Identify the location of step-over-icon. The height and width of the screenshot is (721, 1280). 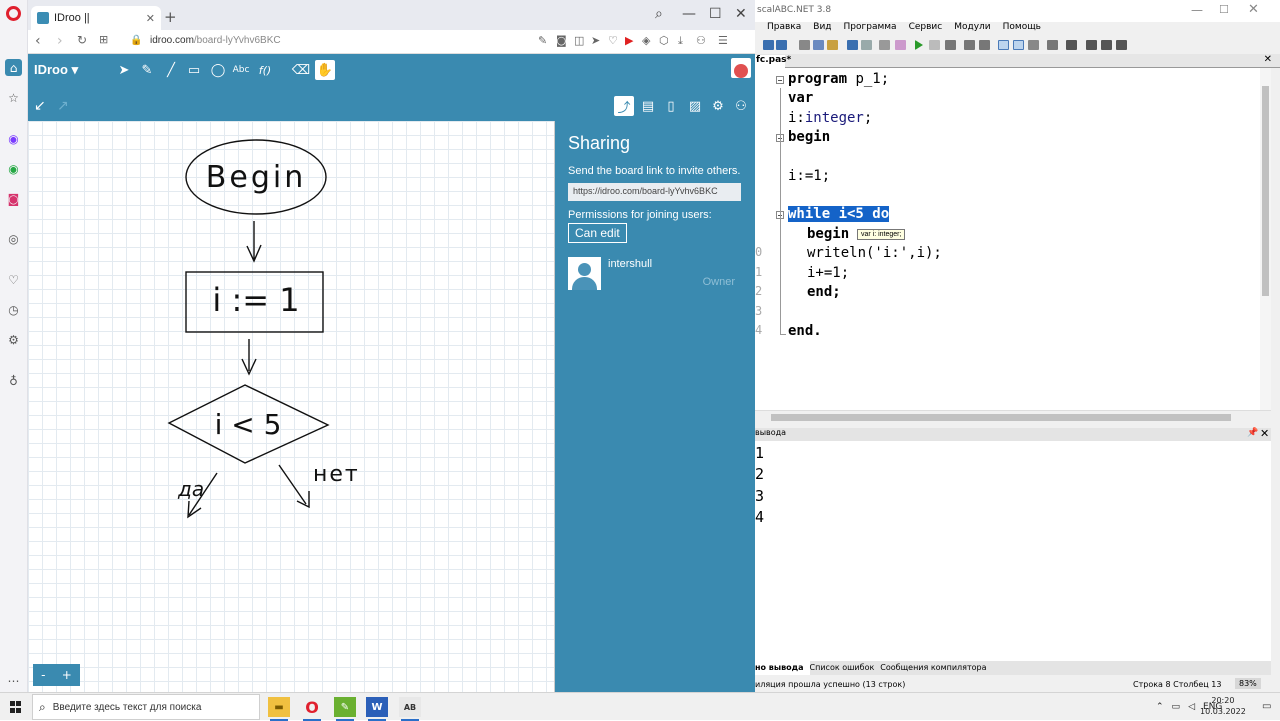
(984, 45).